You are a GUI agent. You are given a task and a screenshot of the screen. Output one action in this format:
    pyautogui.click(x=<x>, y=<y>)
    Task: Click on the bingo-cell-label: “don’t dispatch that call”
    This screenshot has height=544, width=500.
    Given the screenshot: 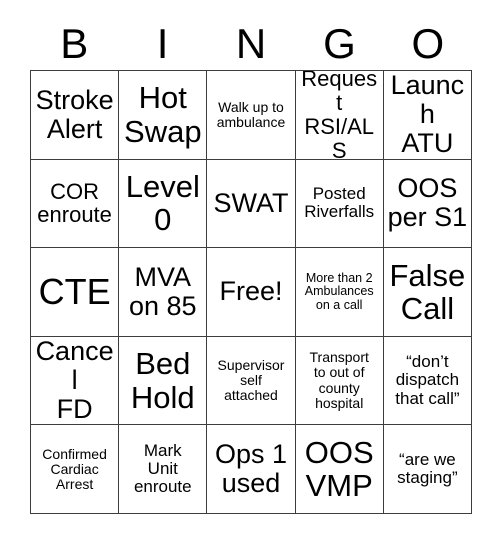 What is the action you would take?
    pyautogui.click(x=427, y=380)
    